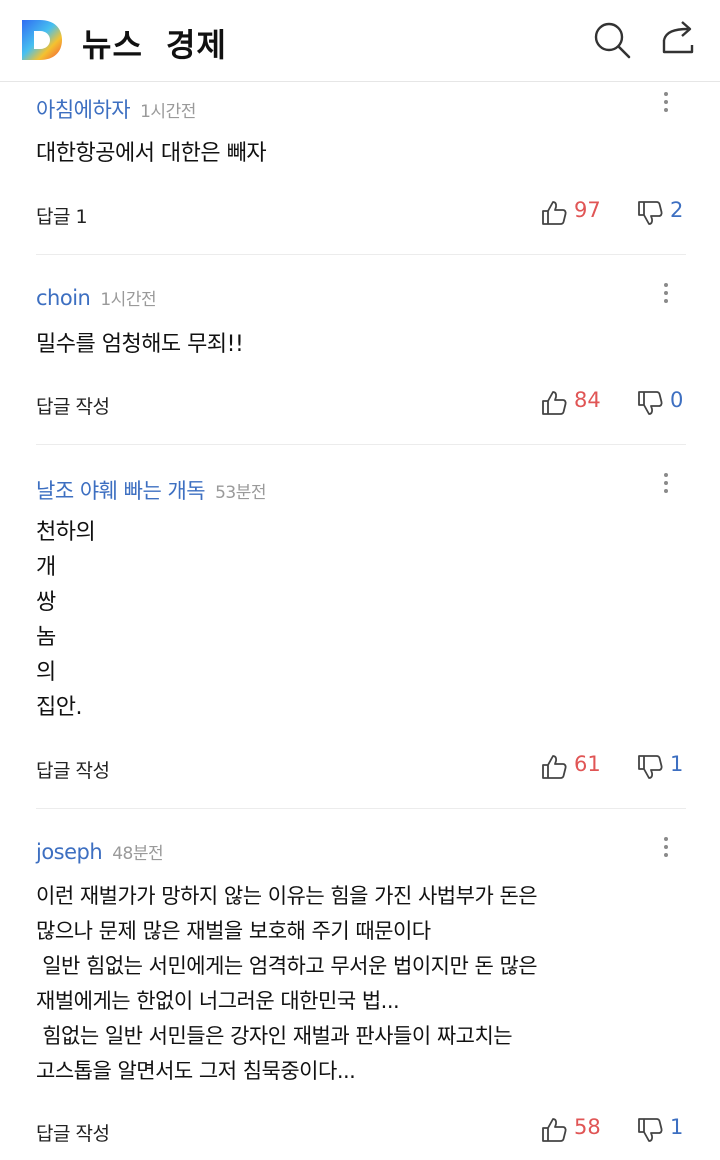  Describe the element at coordinates (42, 40) in the screenshot. I see `daum-logo-icon` at that location.